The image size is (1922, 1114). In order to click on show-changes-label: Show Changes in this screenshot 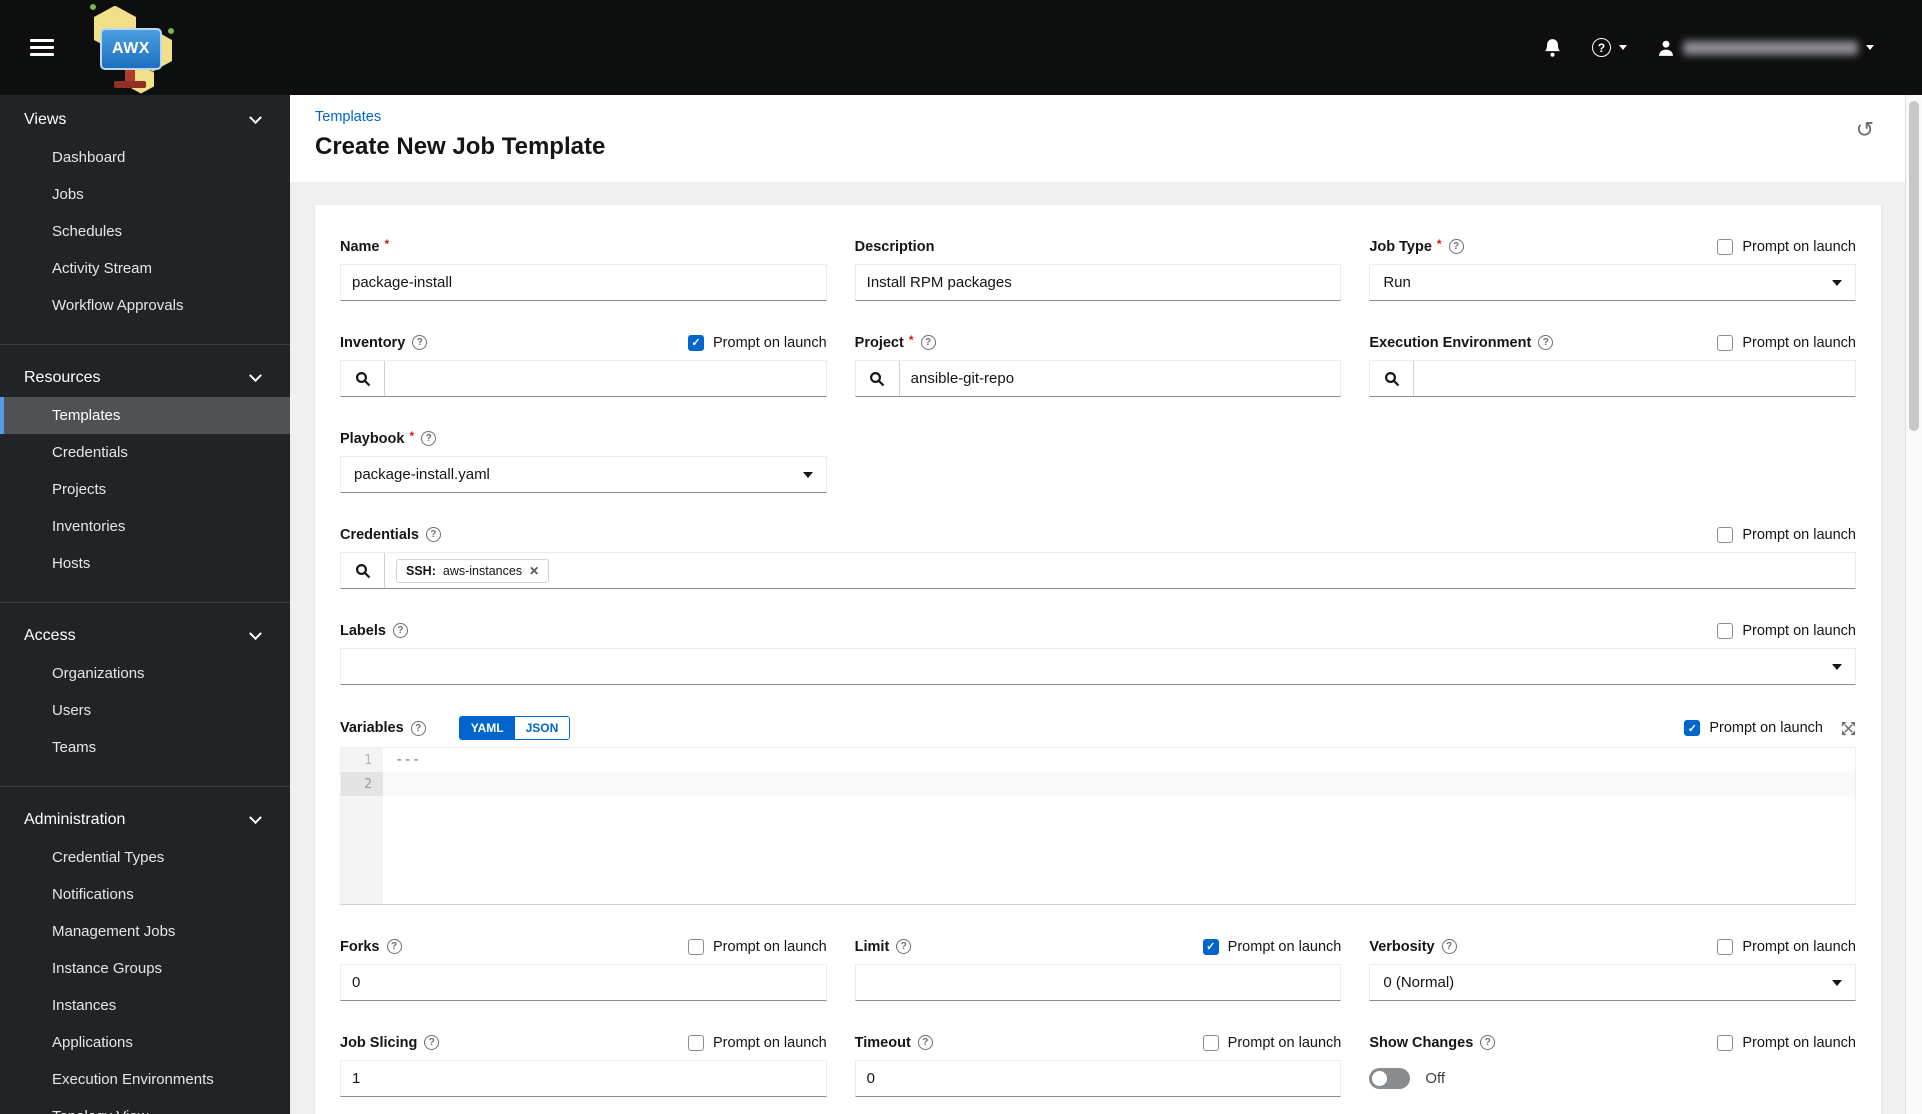, I will do `click(1421, 1042)`.